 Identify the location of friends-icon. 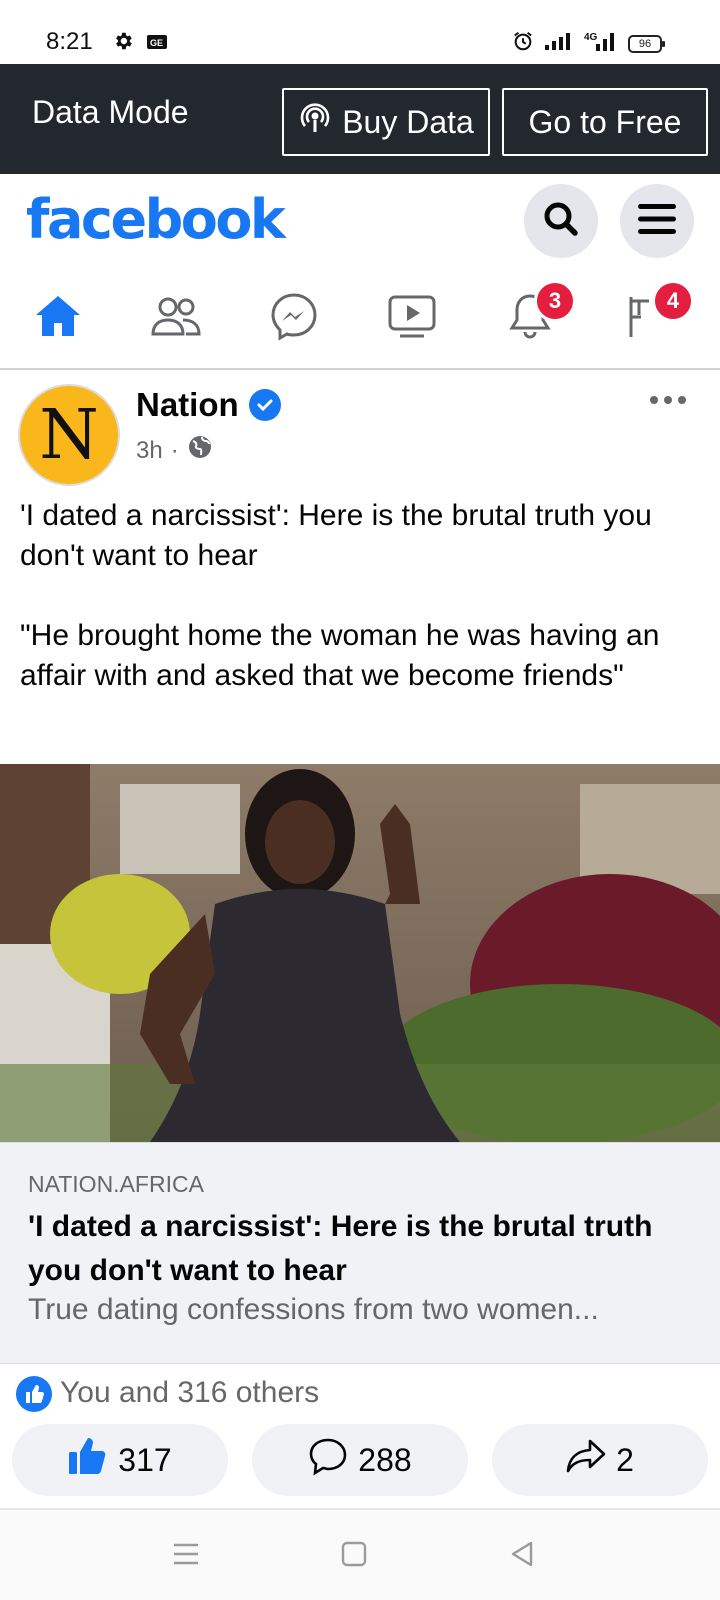
(176, 318).